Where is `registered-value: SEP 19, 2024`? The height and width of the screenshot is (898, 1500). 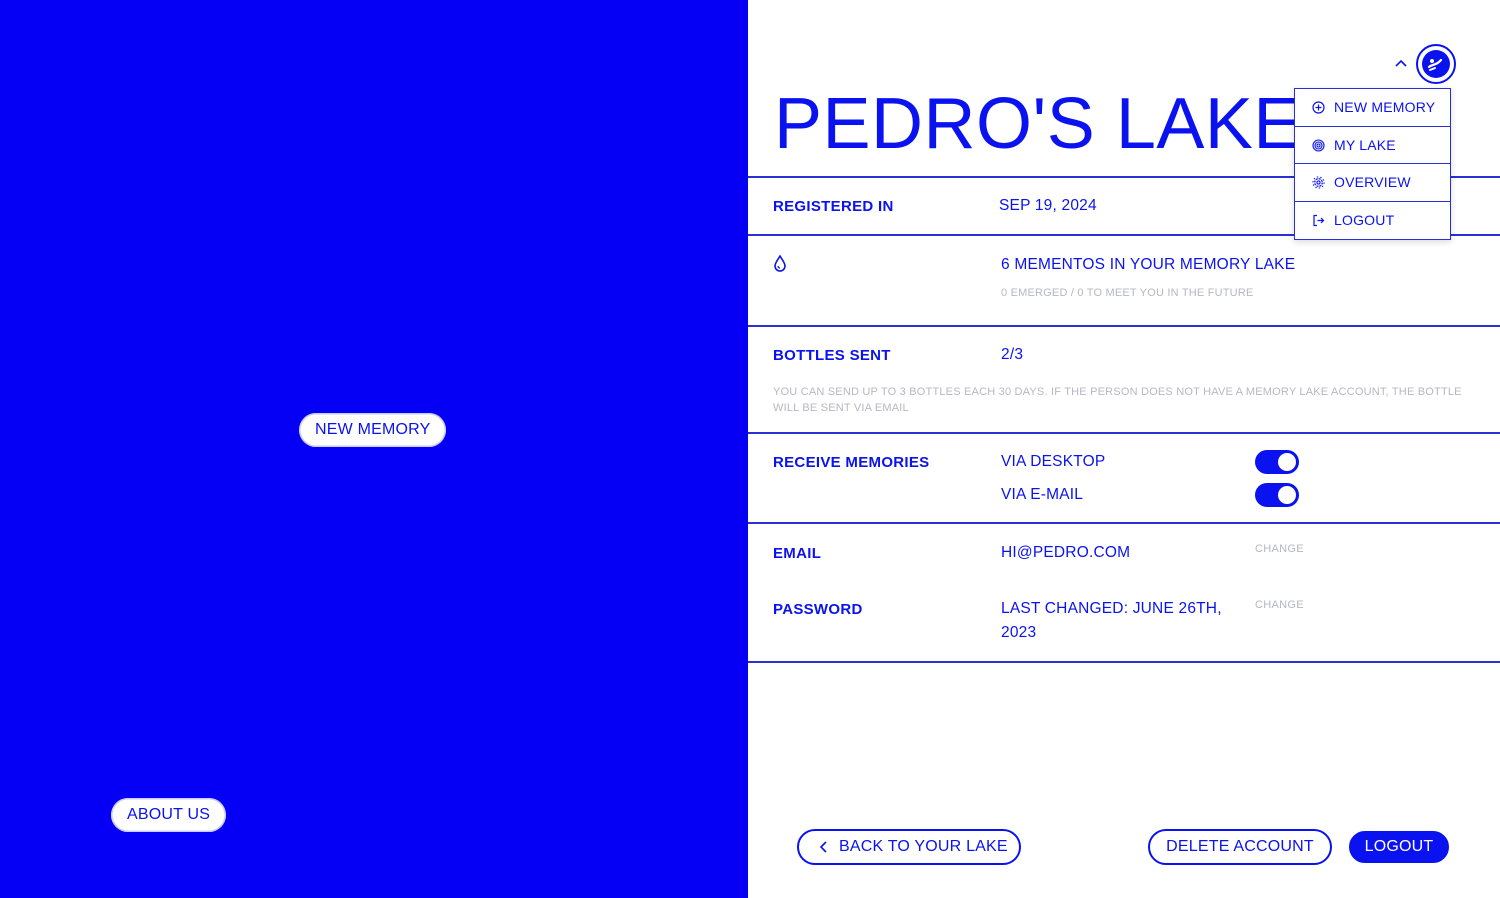 registered-value: SEP 19, 2024 is located at coordinates (1048, 205).